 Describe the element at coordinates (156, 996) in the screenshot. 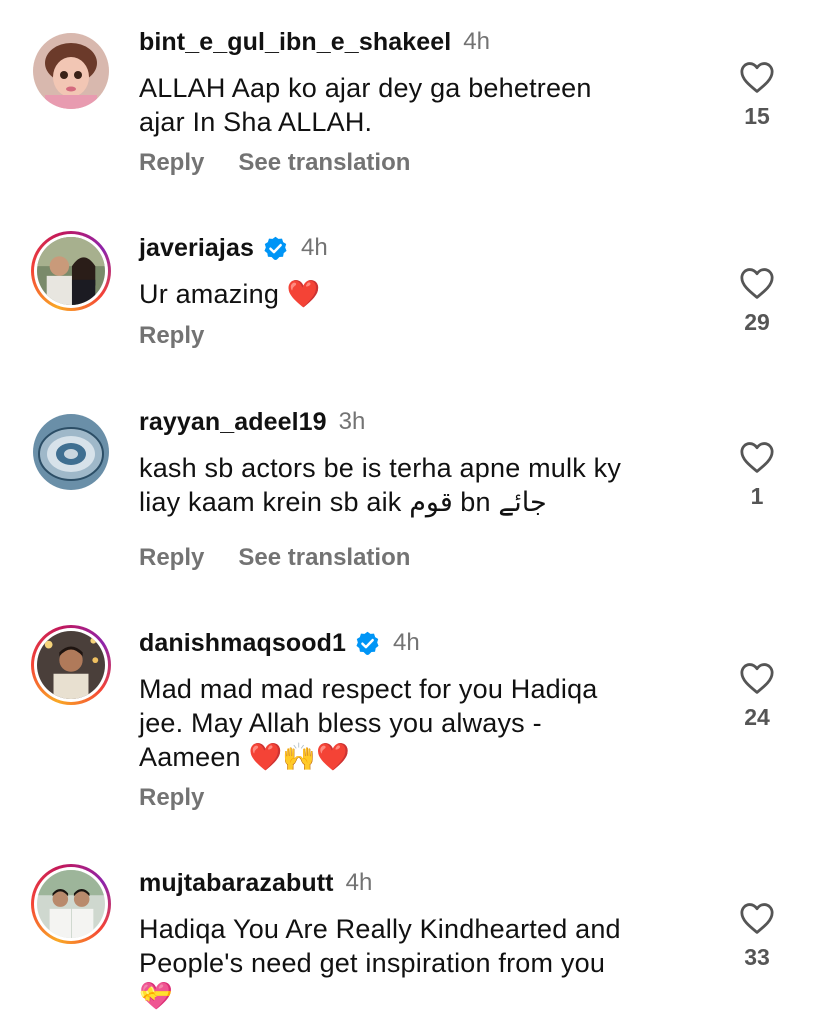

I see `comment-line: 💝` at that location.